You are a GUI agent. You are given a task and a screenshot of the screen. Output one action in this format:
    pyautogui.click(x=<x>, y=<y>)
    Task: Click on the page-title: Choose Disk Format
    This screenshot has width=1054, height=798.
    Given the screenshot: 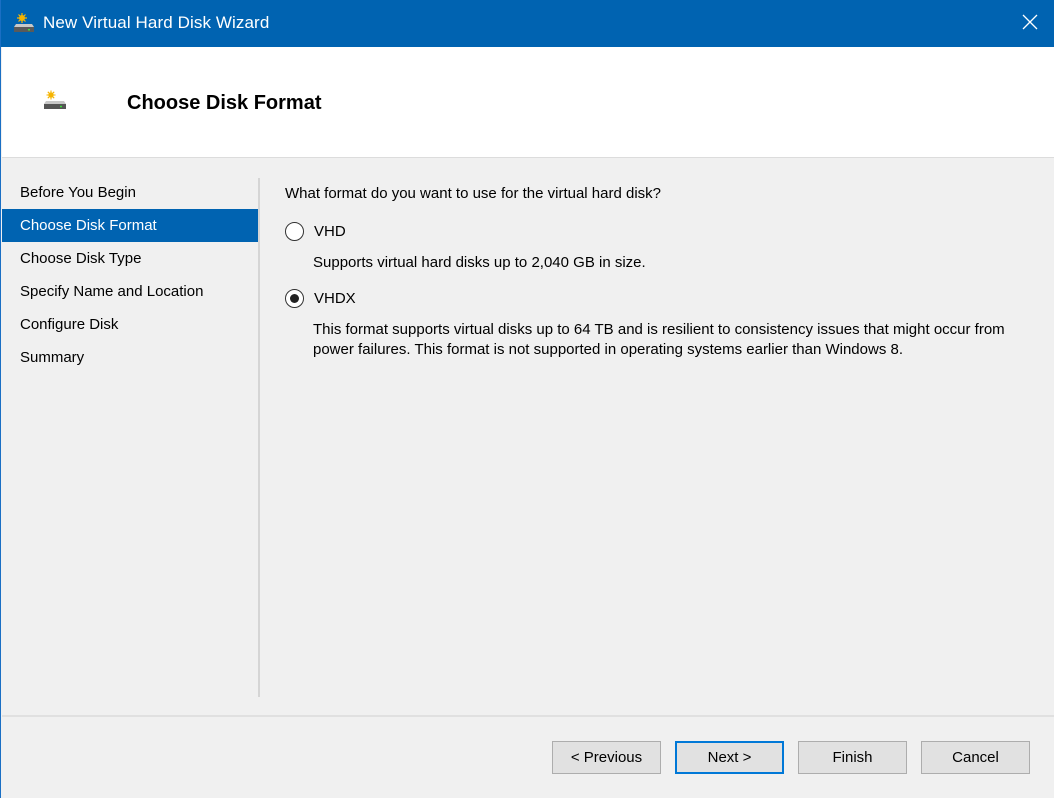 What is the action you would take?
    pyautogui.click(x=224, y=103)
    